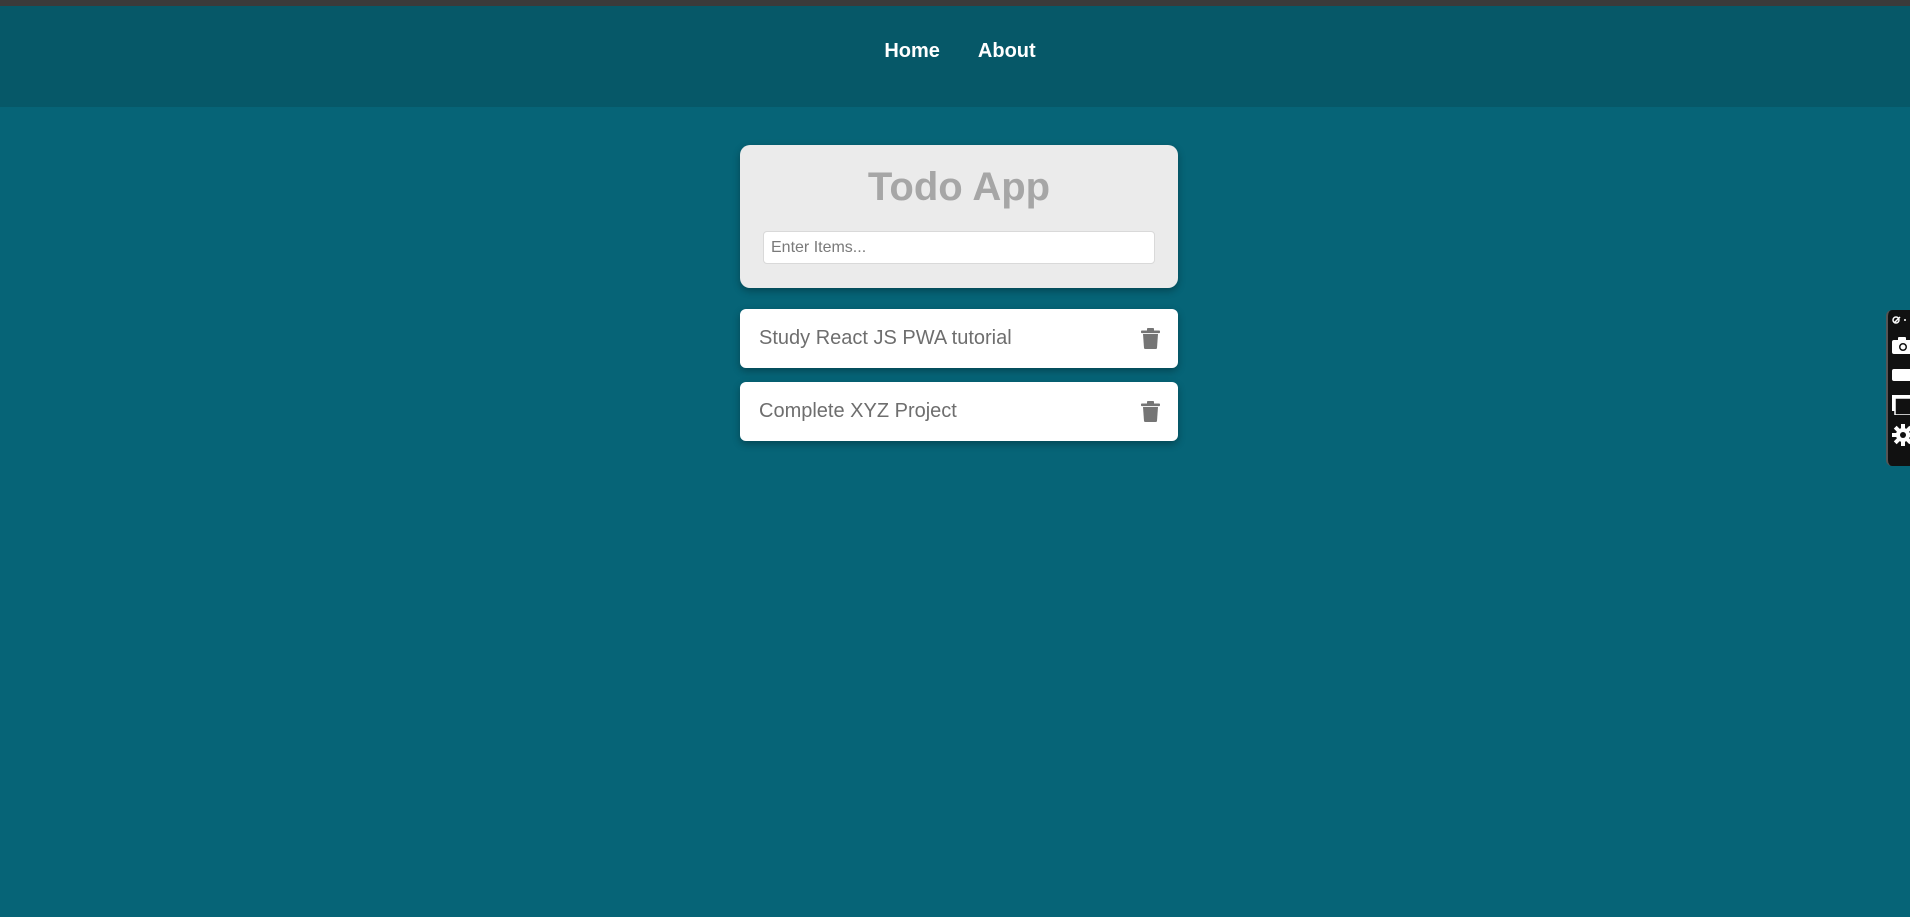 This screenshot has height=917, width=1910. I want to click on todo-item-text: Study React JS PWA tutorial, so click(885, 338).